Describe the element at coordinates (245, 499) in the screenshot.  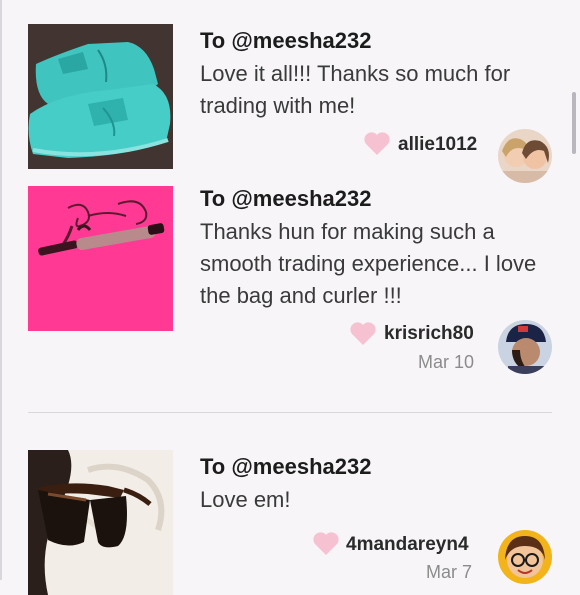
I see `review-message: Love em!` at that location.